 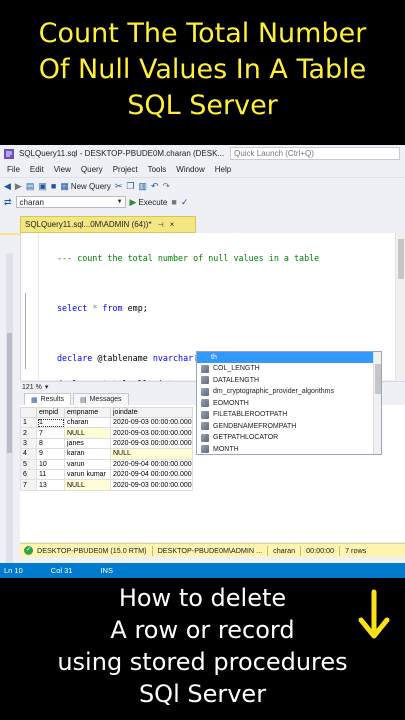 I want to click on tab-results-label: Results, so click(x=52, y=399).